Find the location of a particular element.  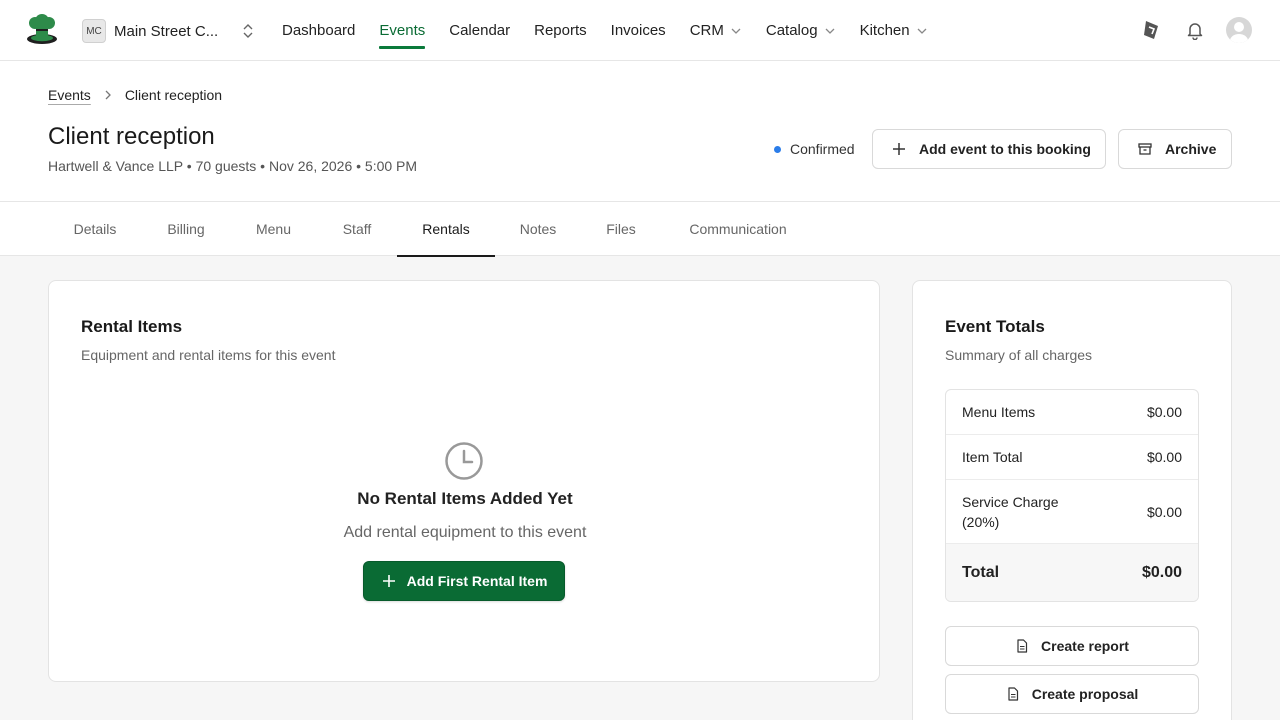

button-label: Create report is located at coordinates (1085, 646).